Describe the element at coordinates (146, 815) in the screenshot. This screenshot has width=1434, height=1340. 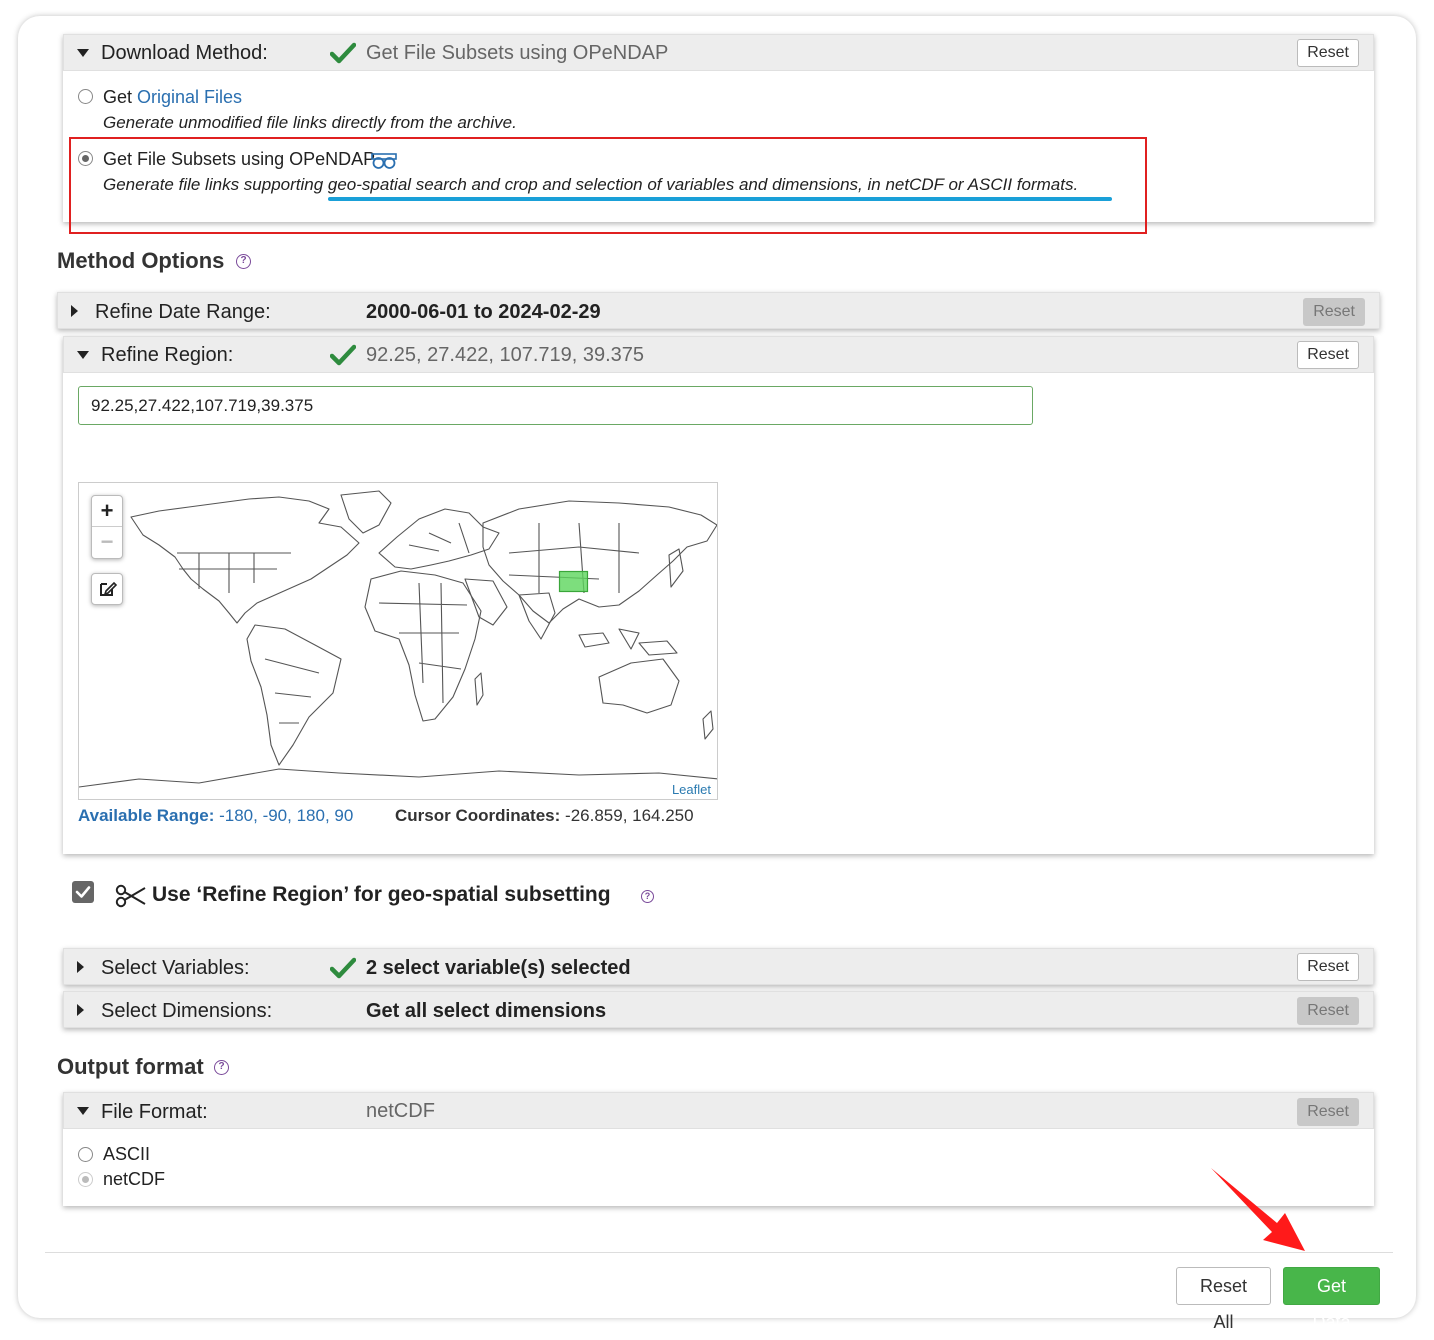
I see `available-range-label: Available Range:` at that location.